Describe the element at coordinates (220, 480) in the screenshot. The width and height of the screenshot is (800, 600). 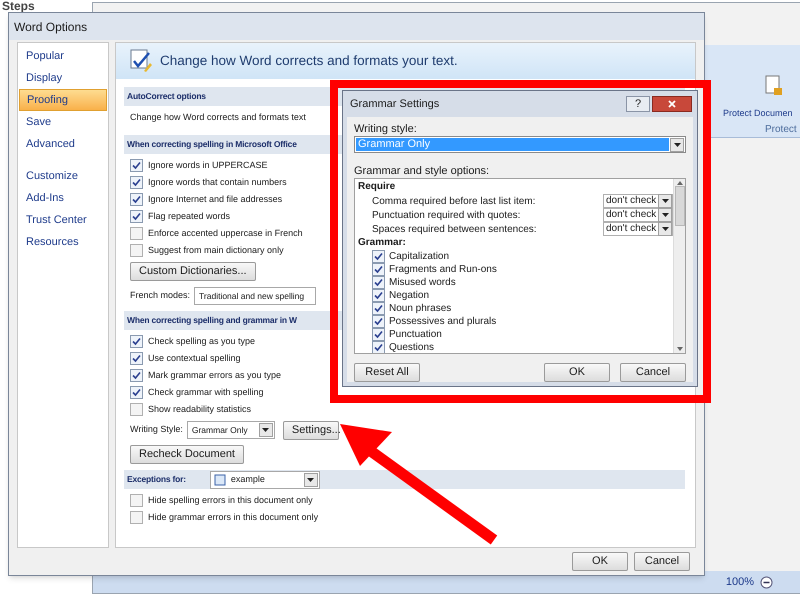
I see `document-icon` at that location.